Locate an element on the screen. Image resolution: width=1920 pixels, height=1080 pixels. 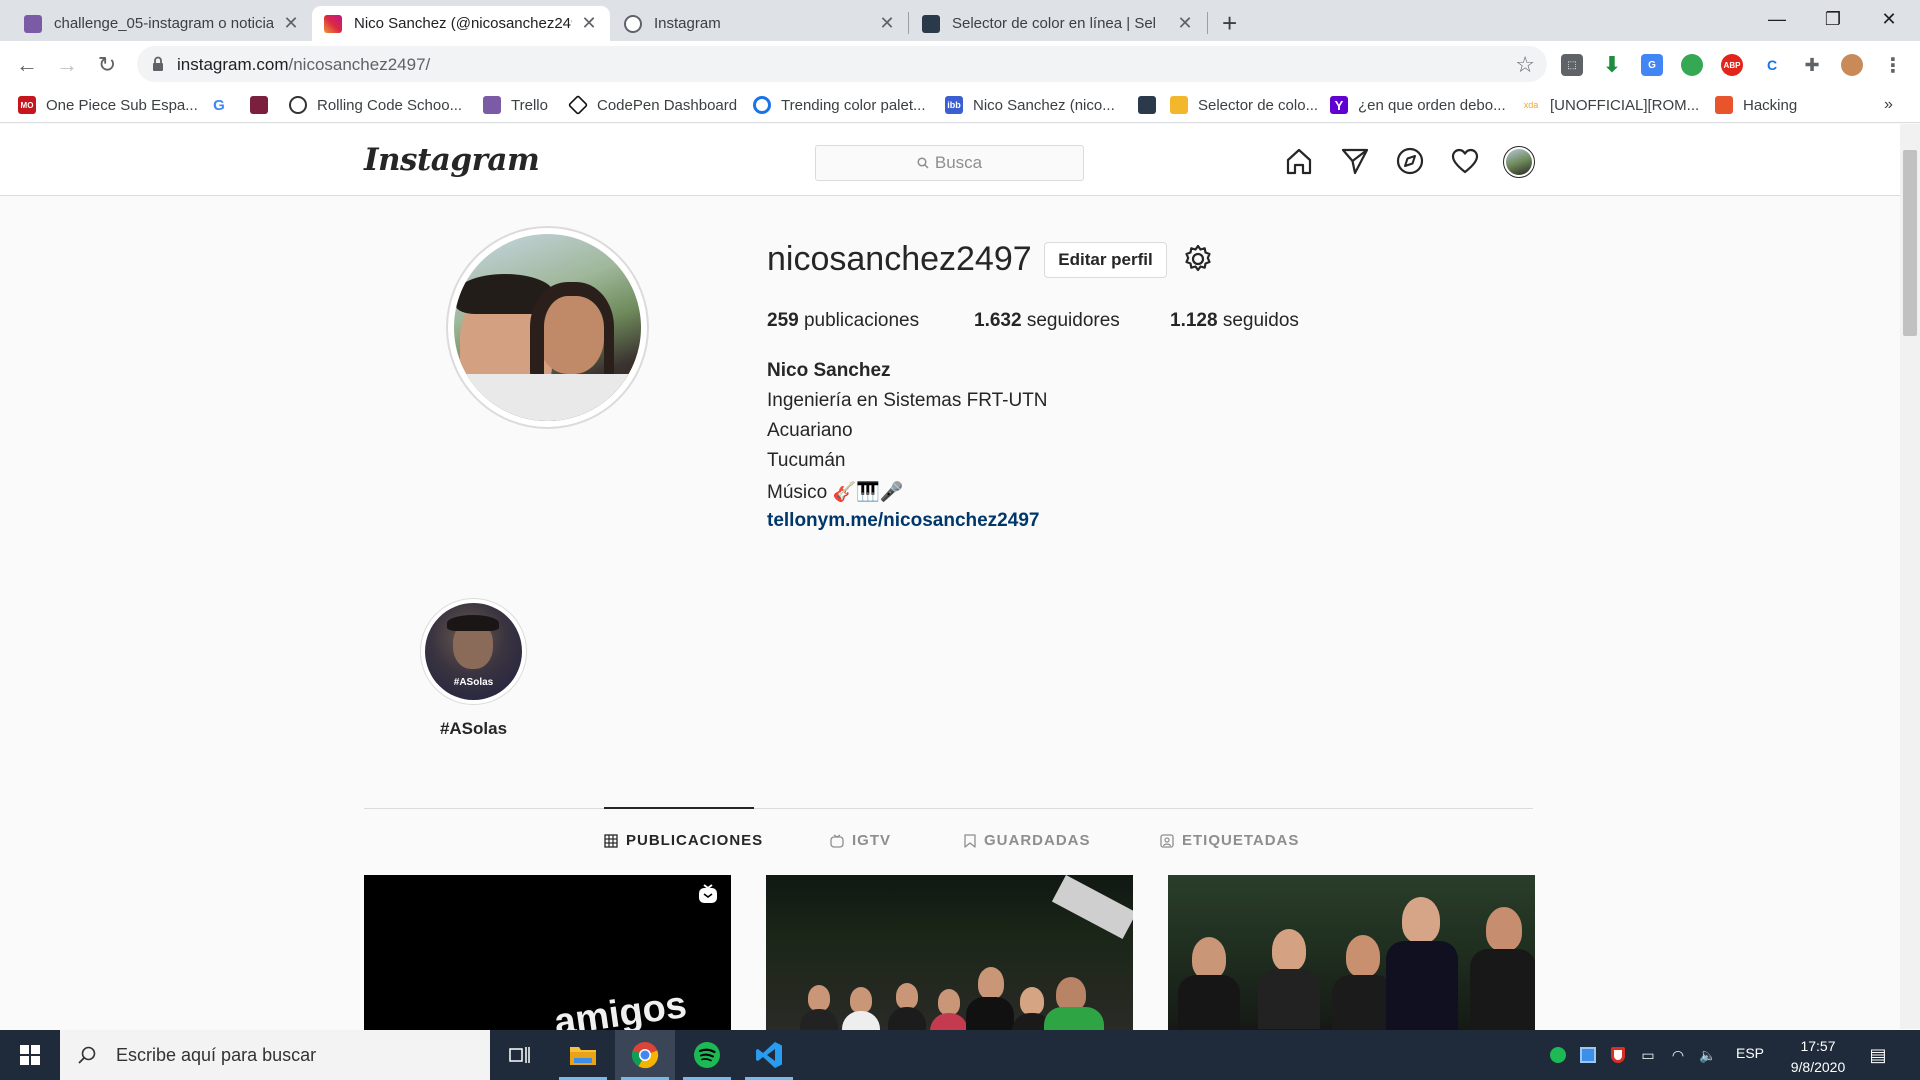
spotify-icon is located at coordinates (707, 1055).